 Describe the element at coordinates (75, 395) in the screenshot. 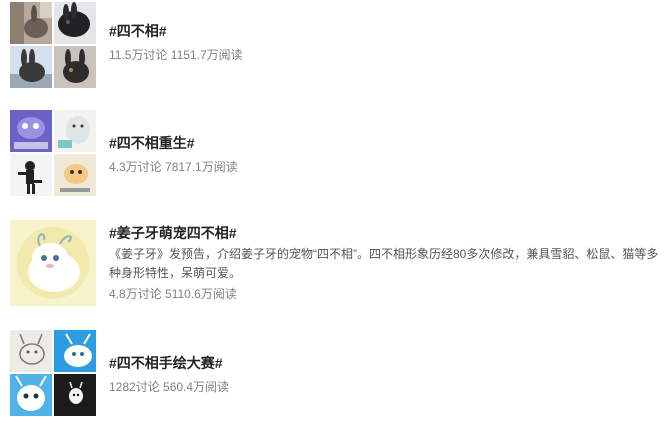

I see `dark-sketch-art` at that location.